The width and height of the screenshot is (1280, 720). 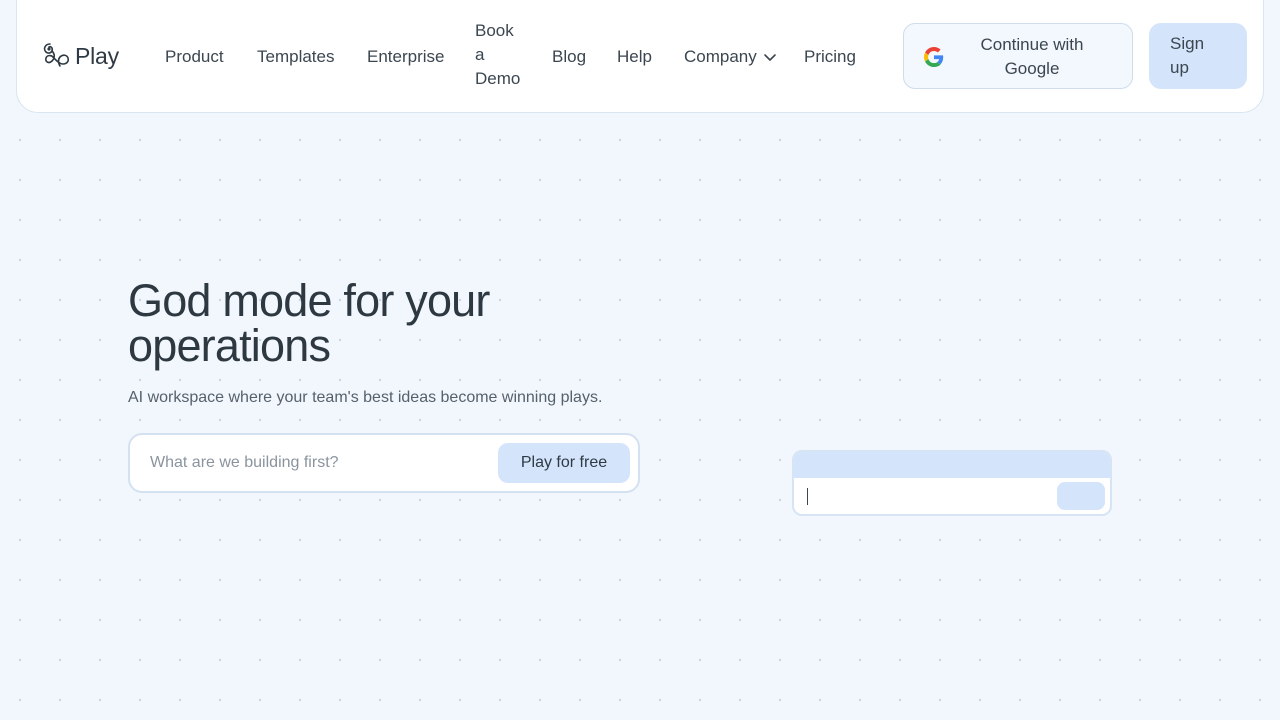 What do you see at coordinates (500, 55) in the screenshot?
I see `nav-book-demo: Book a Demo` at bounding box center [500, 55].